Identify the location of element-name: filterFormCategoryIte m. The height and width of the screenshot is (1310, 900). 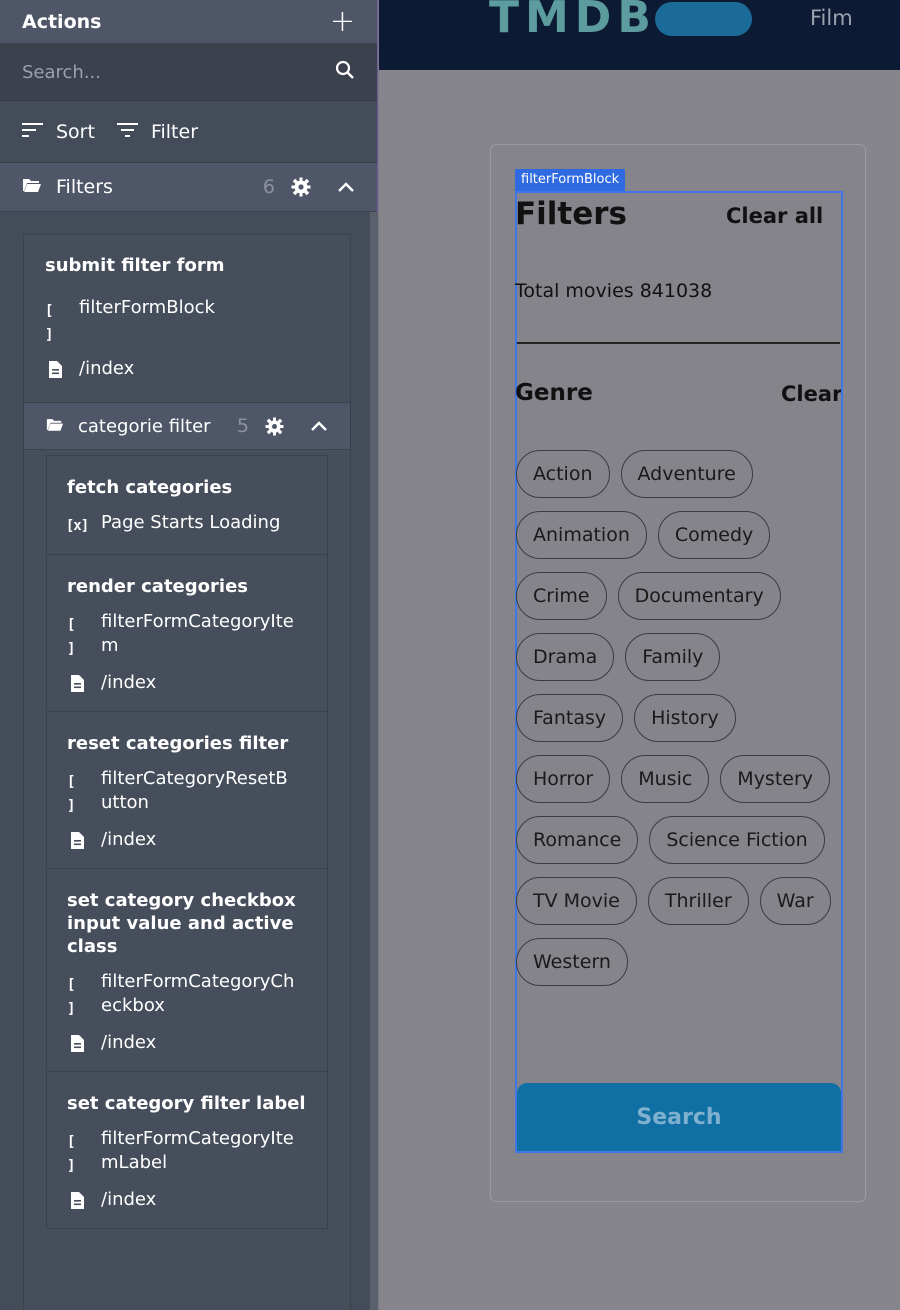
(197, 633).